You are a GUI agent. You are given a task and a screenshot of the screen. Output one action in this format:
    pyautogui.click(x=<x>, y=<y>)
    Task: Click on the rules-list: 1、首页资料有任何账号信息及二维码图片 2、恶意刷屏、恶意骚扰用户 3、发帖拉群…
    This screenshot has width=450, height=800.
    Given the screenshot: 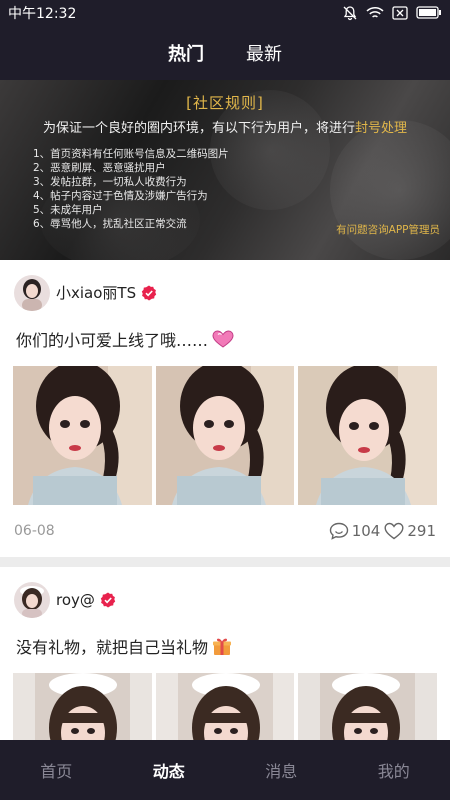 What is the action you would take?
    pyautogui.click(x=131, y=189)
    